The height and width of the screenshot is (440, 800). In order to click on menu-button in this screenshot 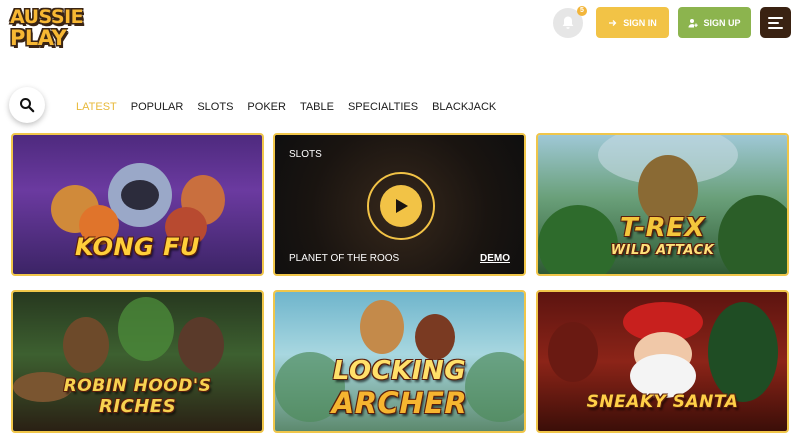, I will do `click(775, 22)`.